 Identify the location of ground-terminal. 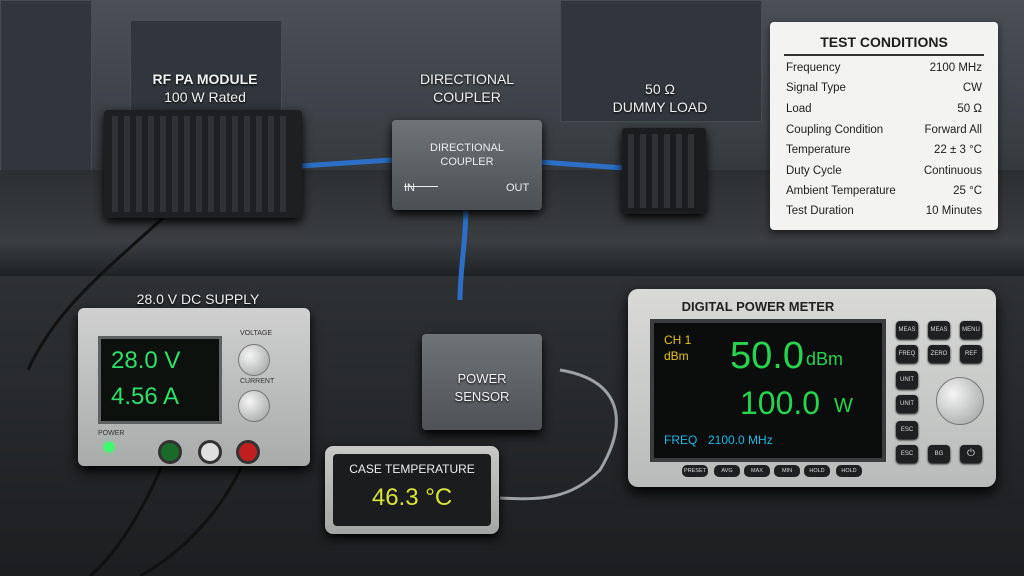
(210, 452).